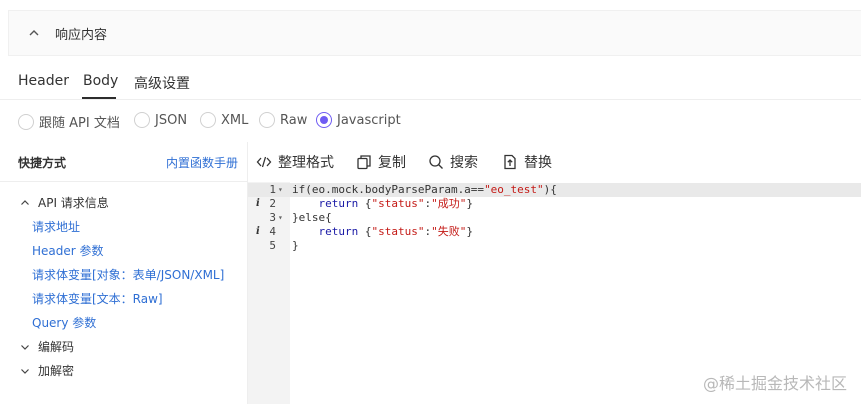  I want to click on tree-item-query-params: Query 参数, so click(64, 322).